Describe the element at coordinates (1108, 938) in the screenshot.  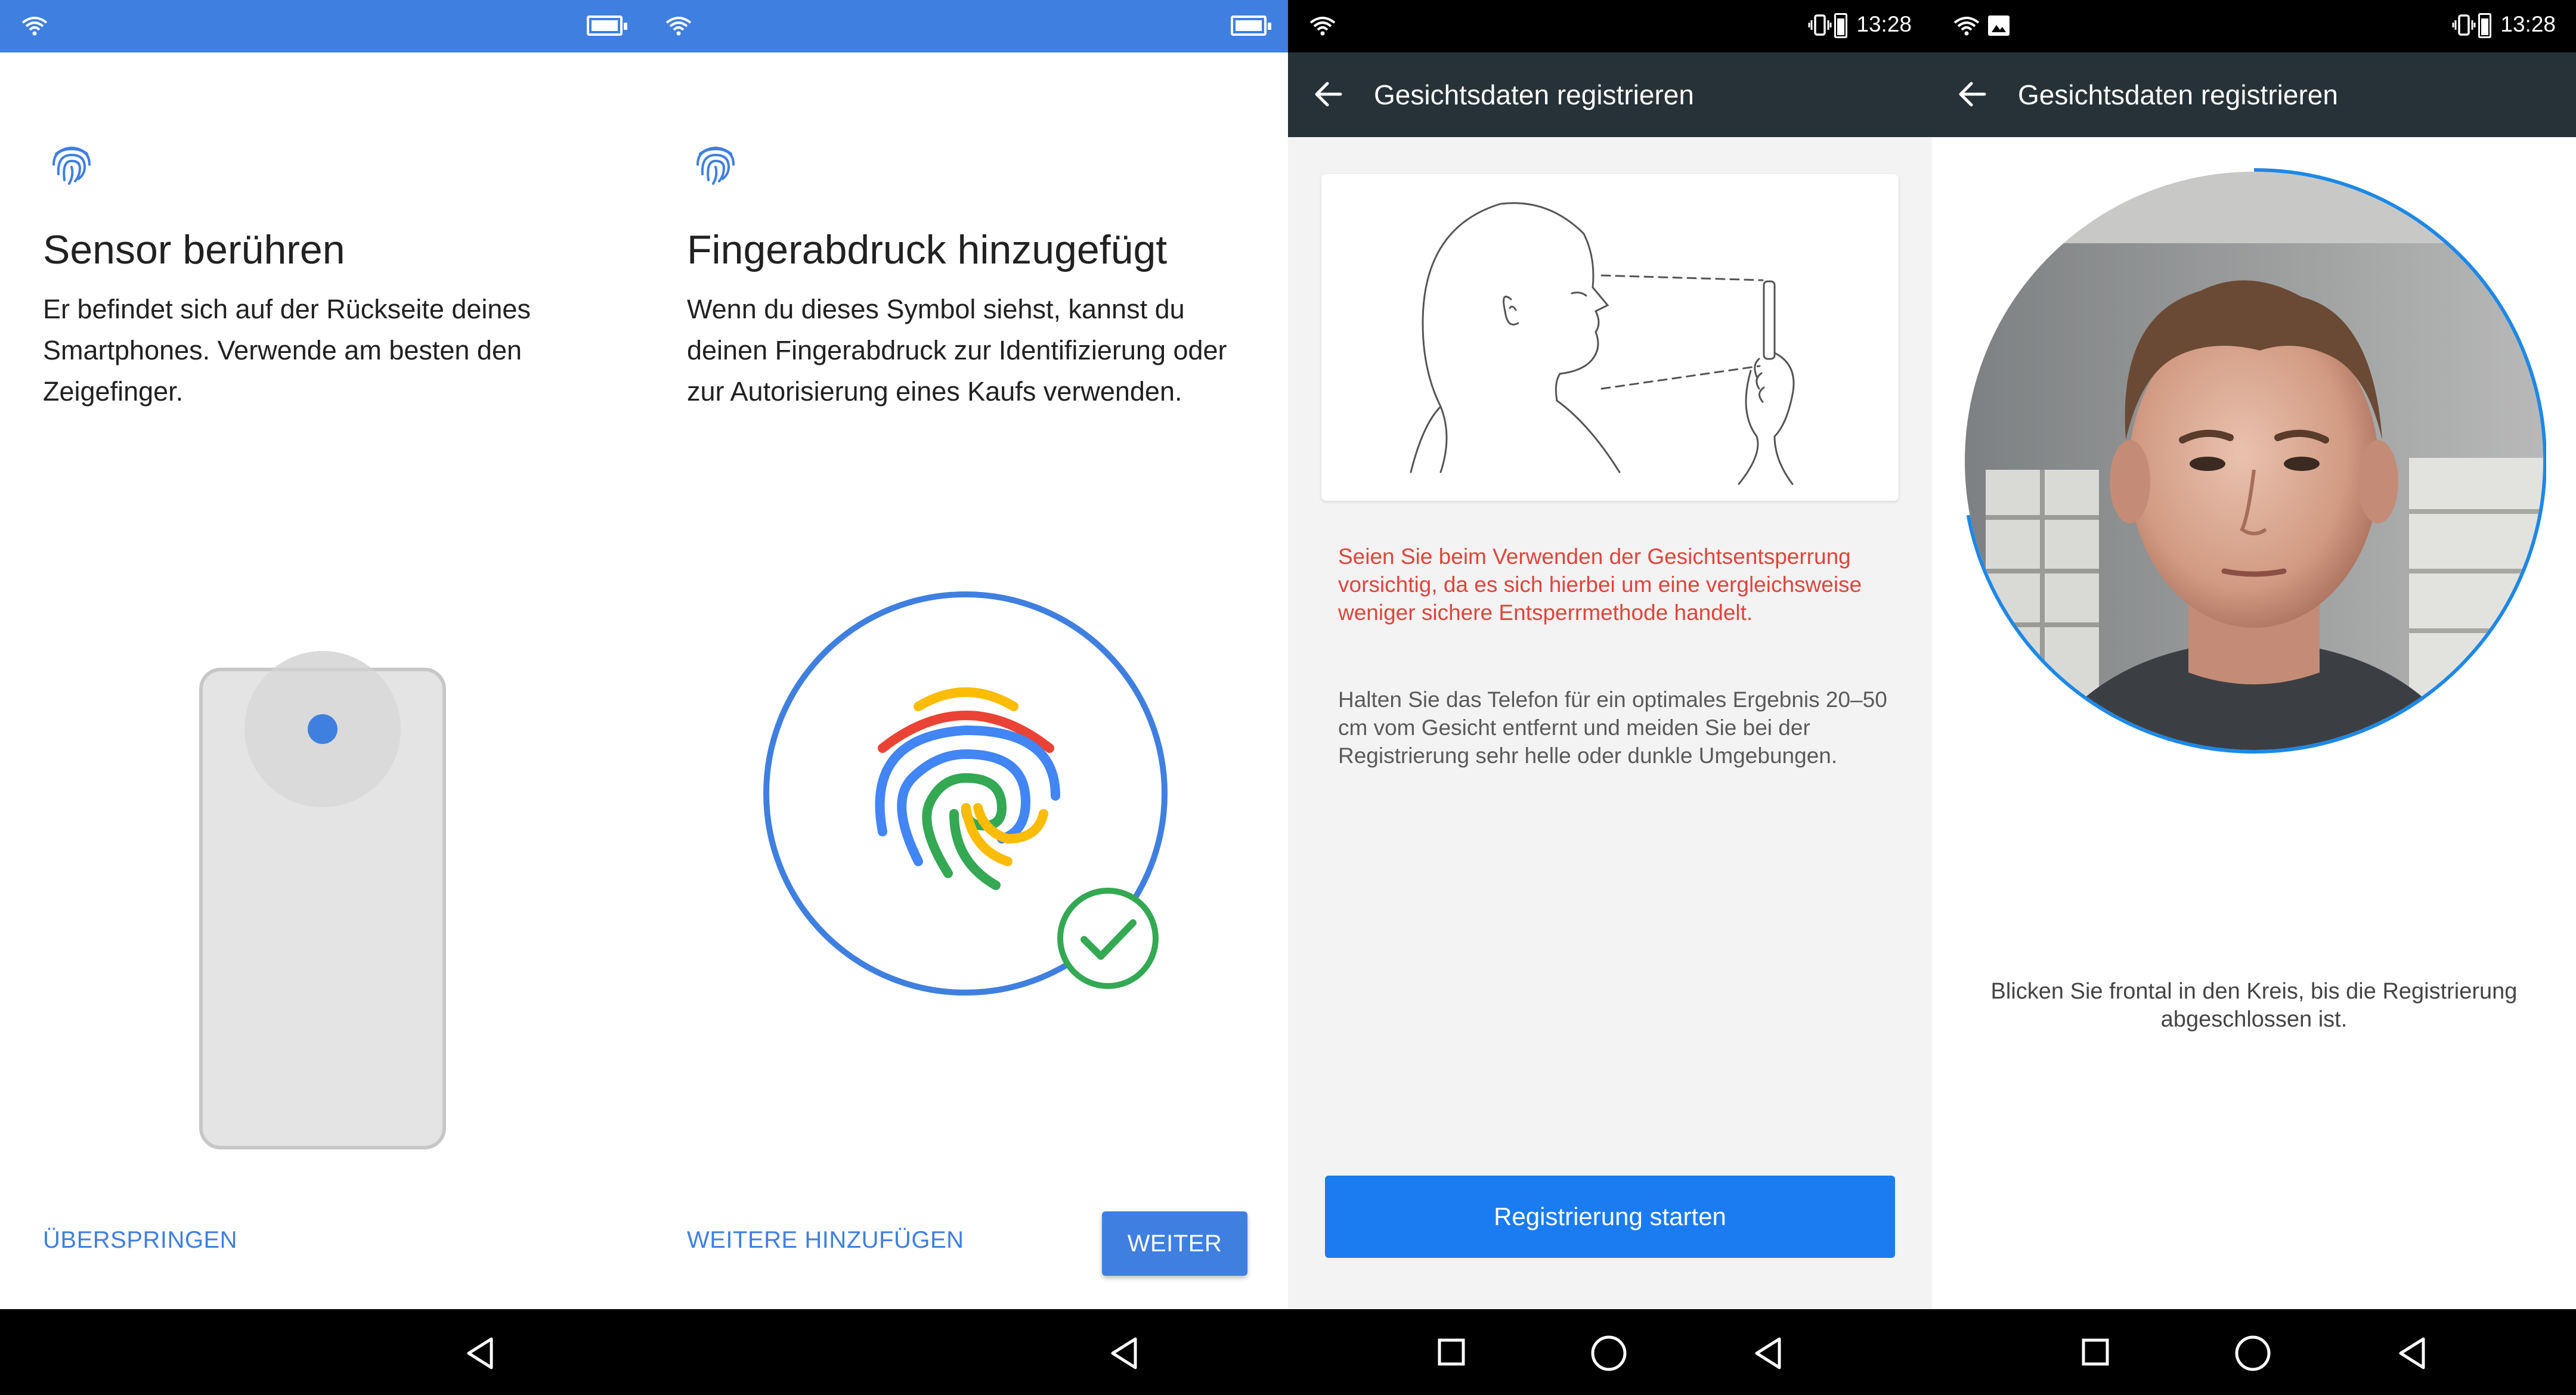
I see `check-circle-icon` at that location.